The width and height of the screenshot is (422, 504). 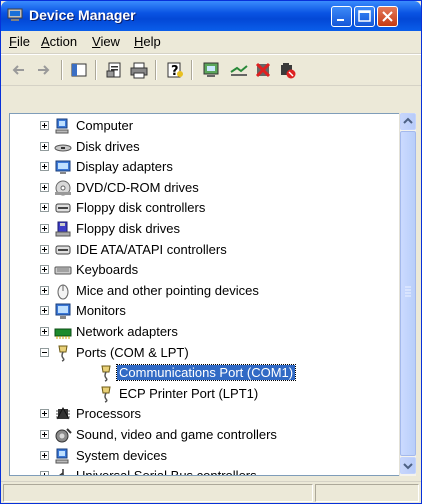 What do you see at coordinates (340, 20) in the screenshot?
I see `minimize-icon` at bounding box center [340, 20].